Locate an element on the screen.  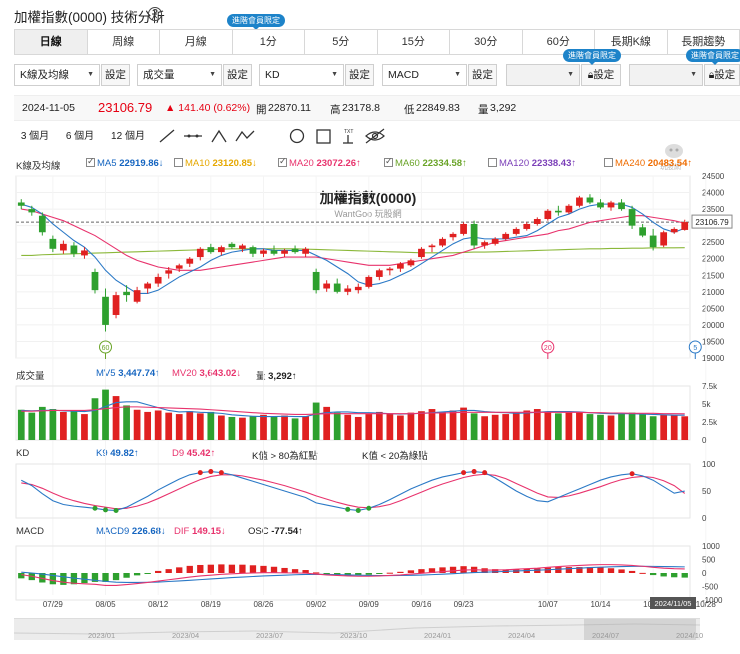
volume-tick-label: 7.5k is located at coordinates (710, 386).